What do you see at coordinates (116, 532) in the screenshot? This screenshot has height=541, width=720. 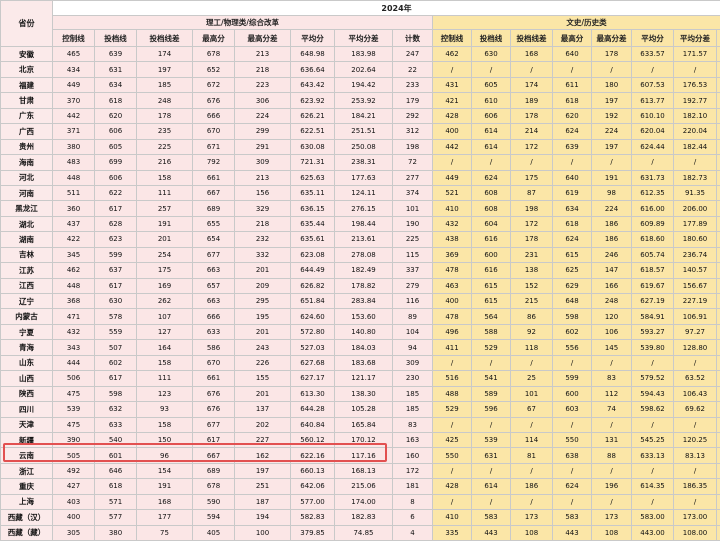 I see `science-value-cell: 380` at bounding box center [116, 532].